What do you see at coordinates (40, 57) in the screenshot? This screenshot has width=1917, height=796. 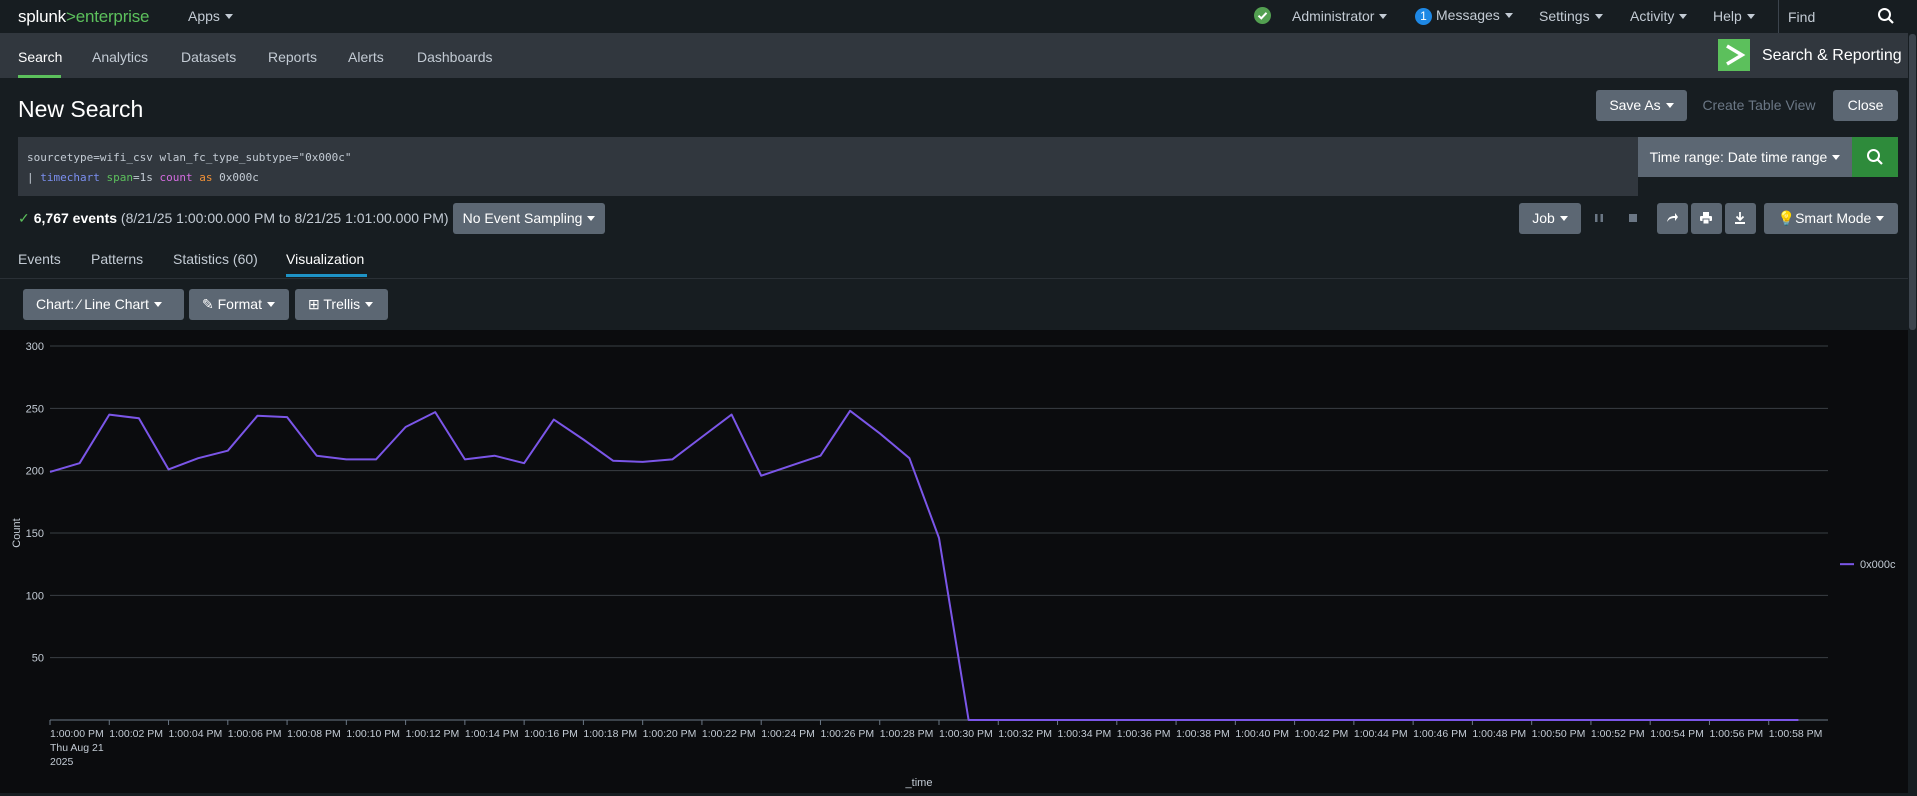 I see `nav-search: Search` at bounding box center [40, 57].